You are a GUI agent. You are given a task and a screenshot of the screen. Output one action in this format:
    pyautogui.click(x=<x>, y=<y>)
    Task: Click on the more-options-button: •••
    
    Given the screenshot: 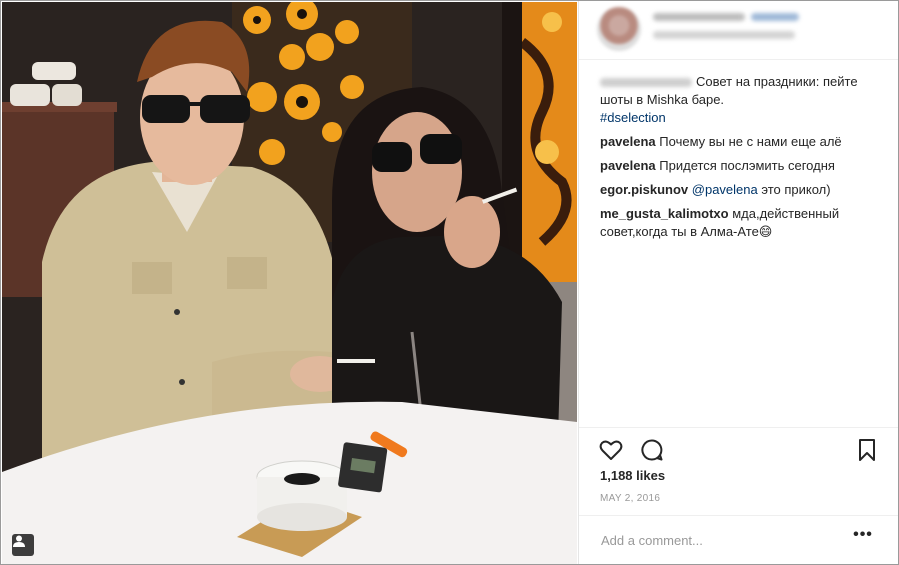 What is the action you would take?
    pyautogui.click(x=863, y=538)
    